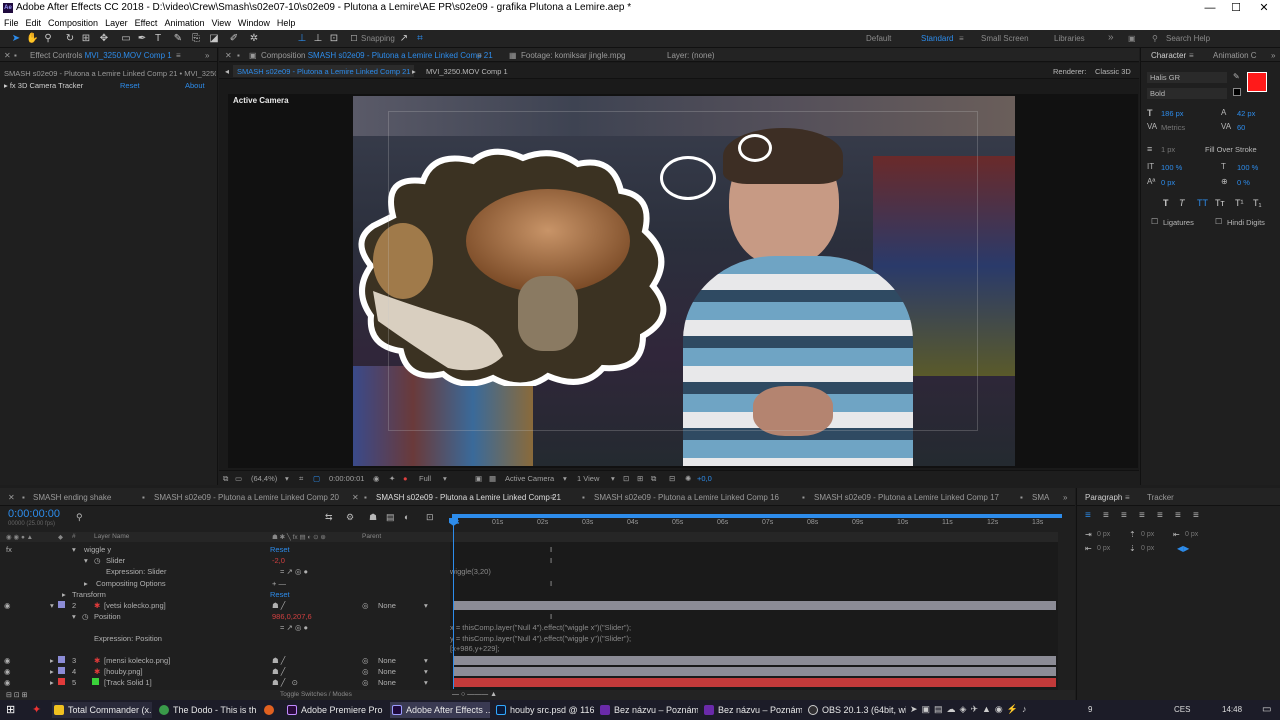  I want to click on show-snapshot-icon: ✦, so click(392, 478).